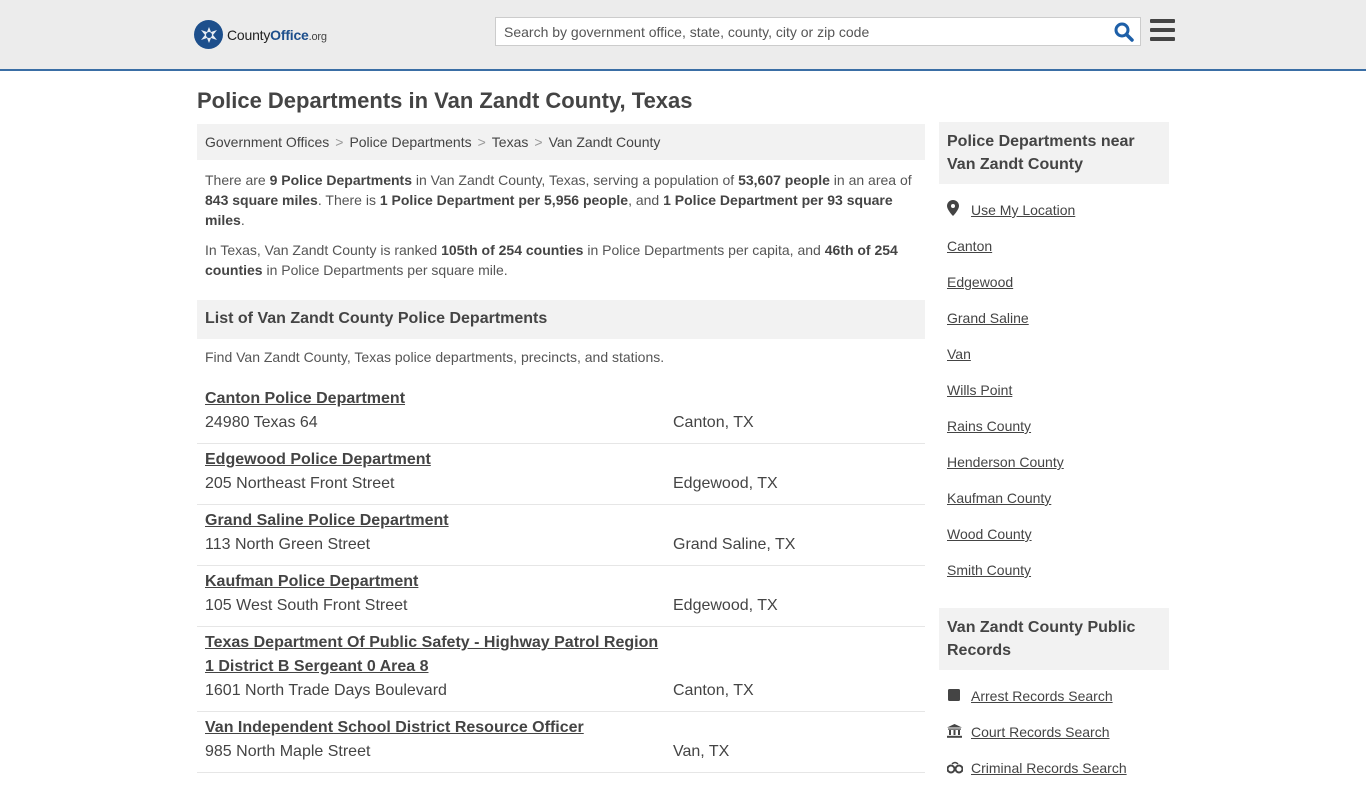 This screenshot has height=787, width=1366. Describe the element at coordinates (261, 422) in the screenshot. I see `department-address: 24980 Texas 64` at that location.